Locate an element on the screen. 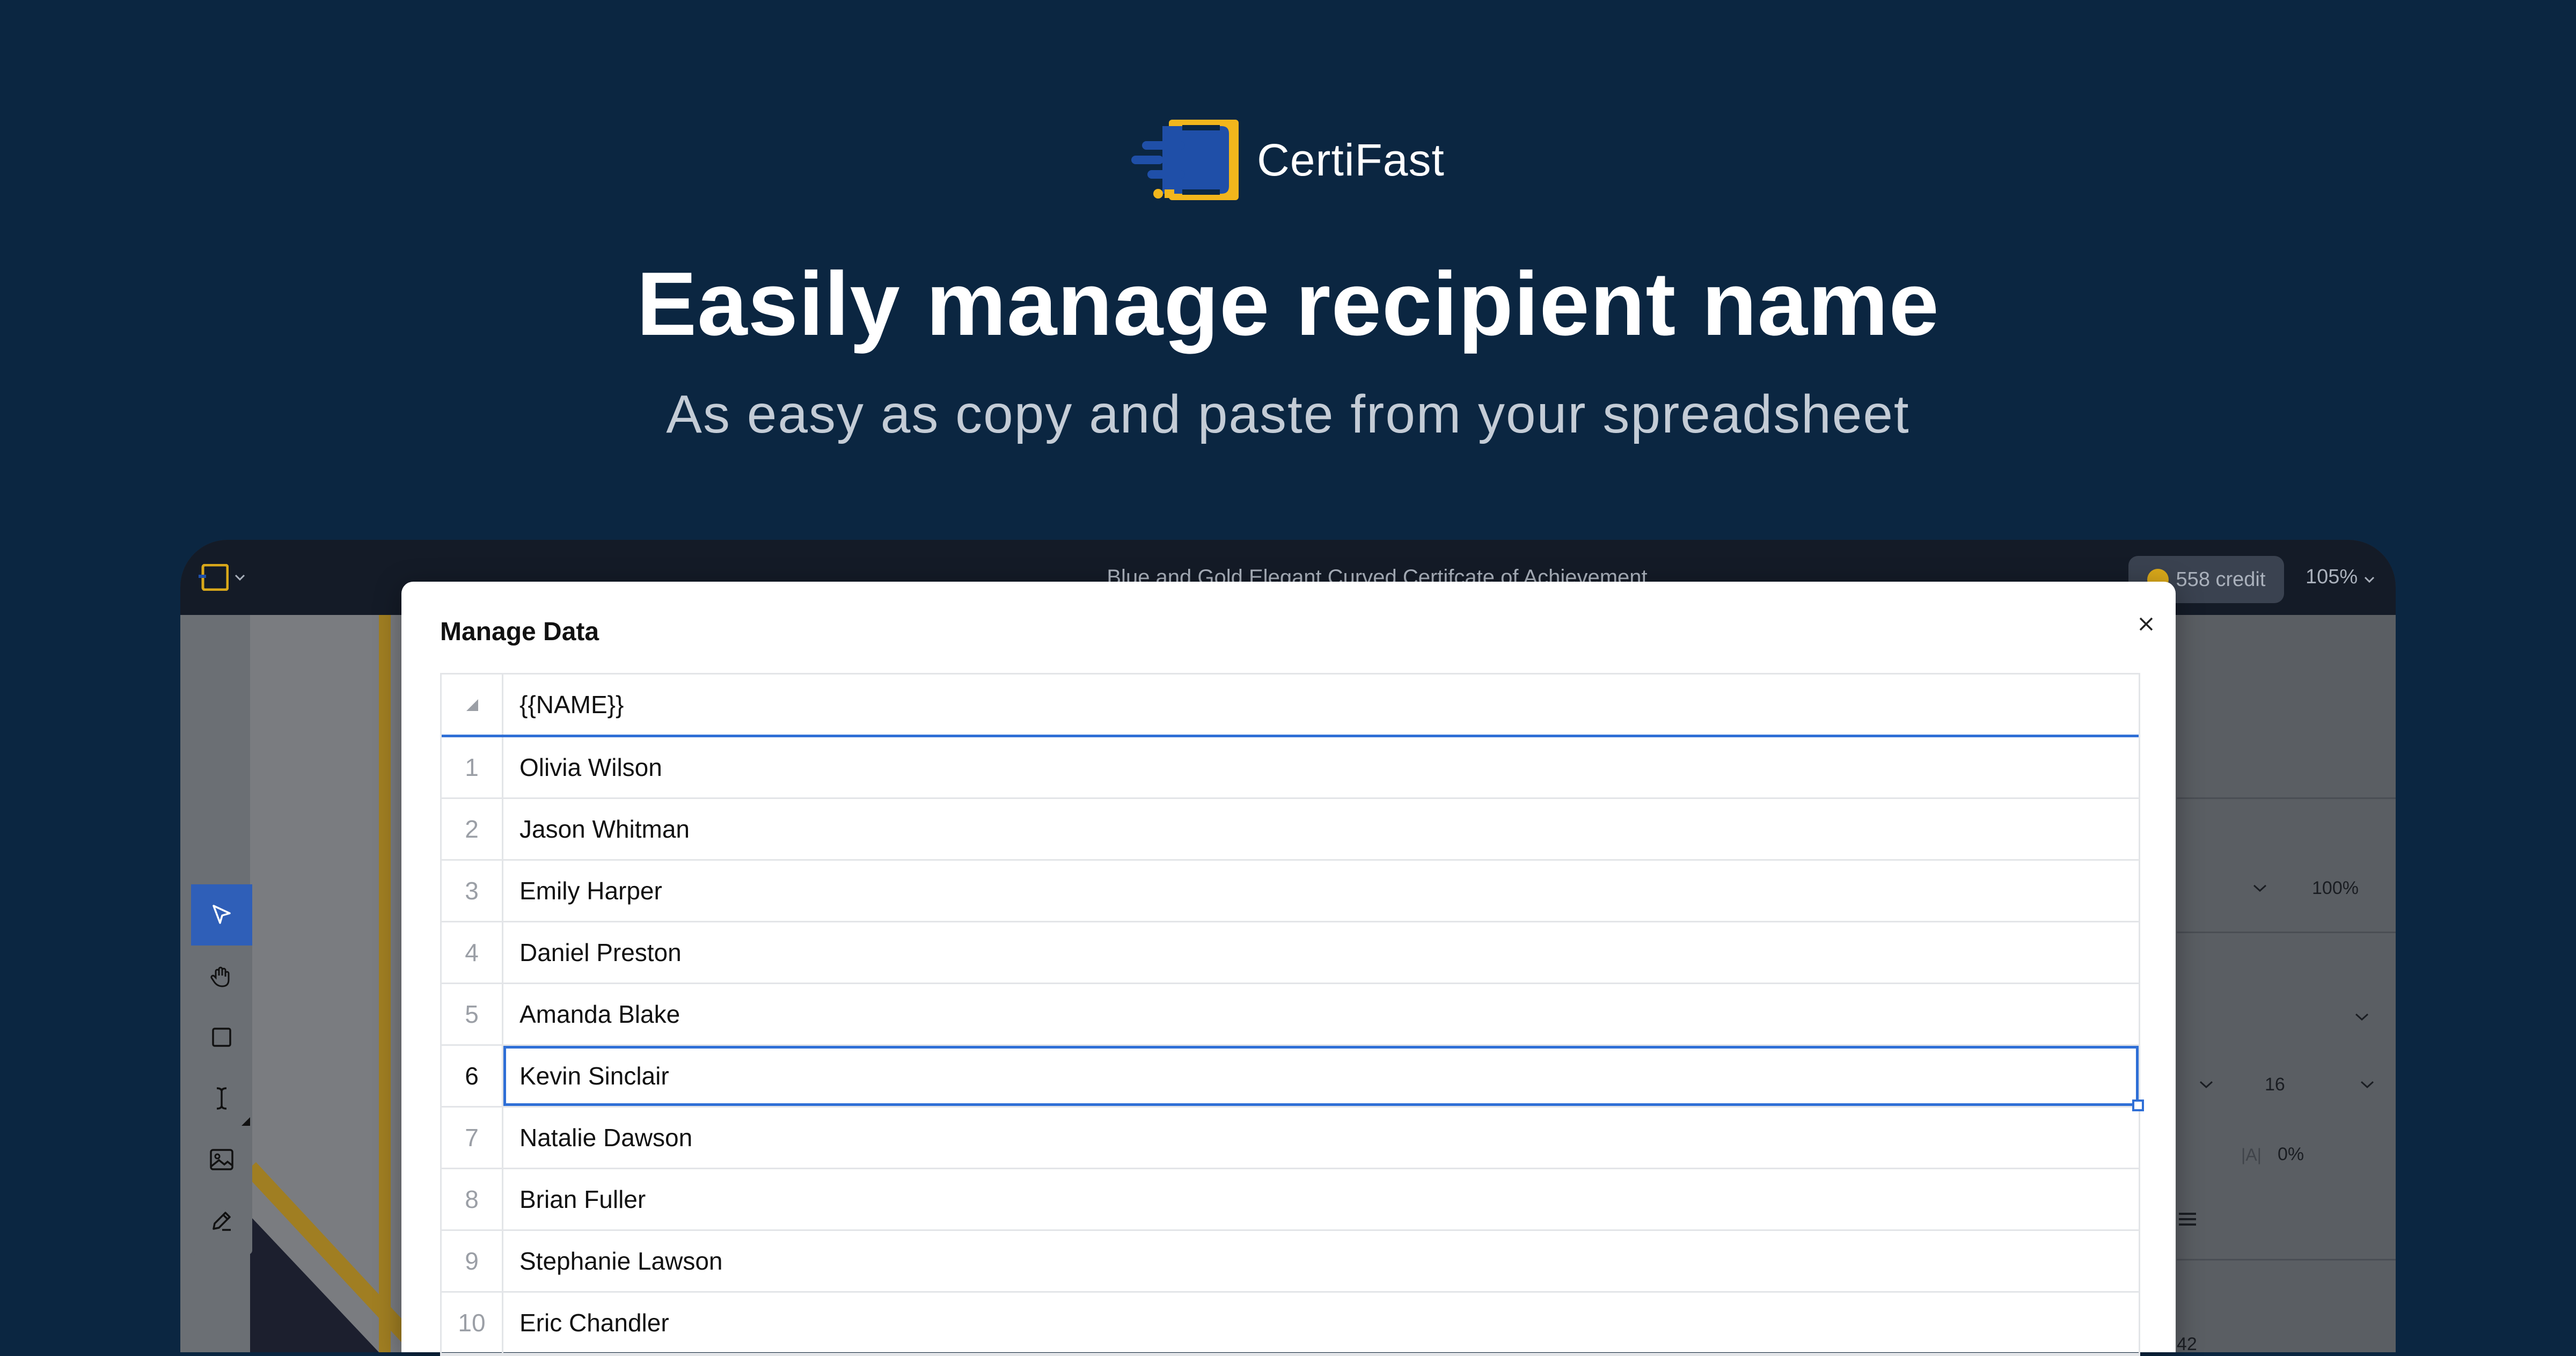  brand: CertiFast is located at coordinates (1288, 160).